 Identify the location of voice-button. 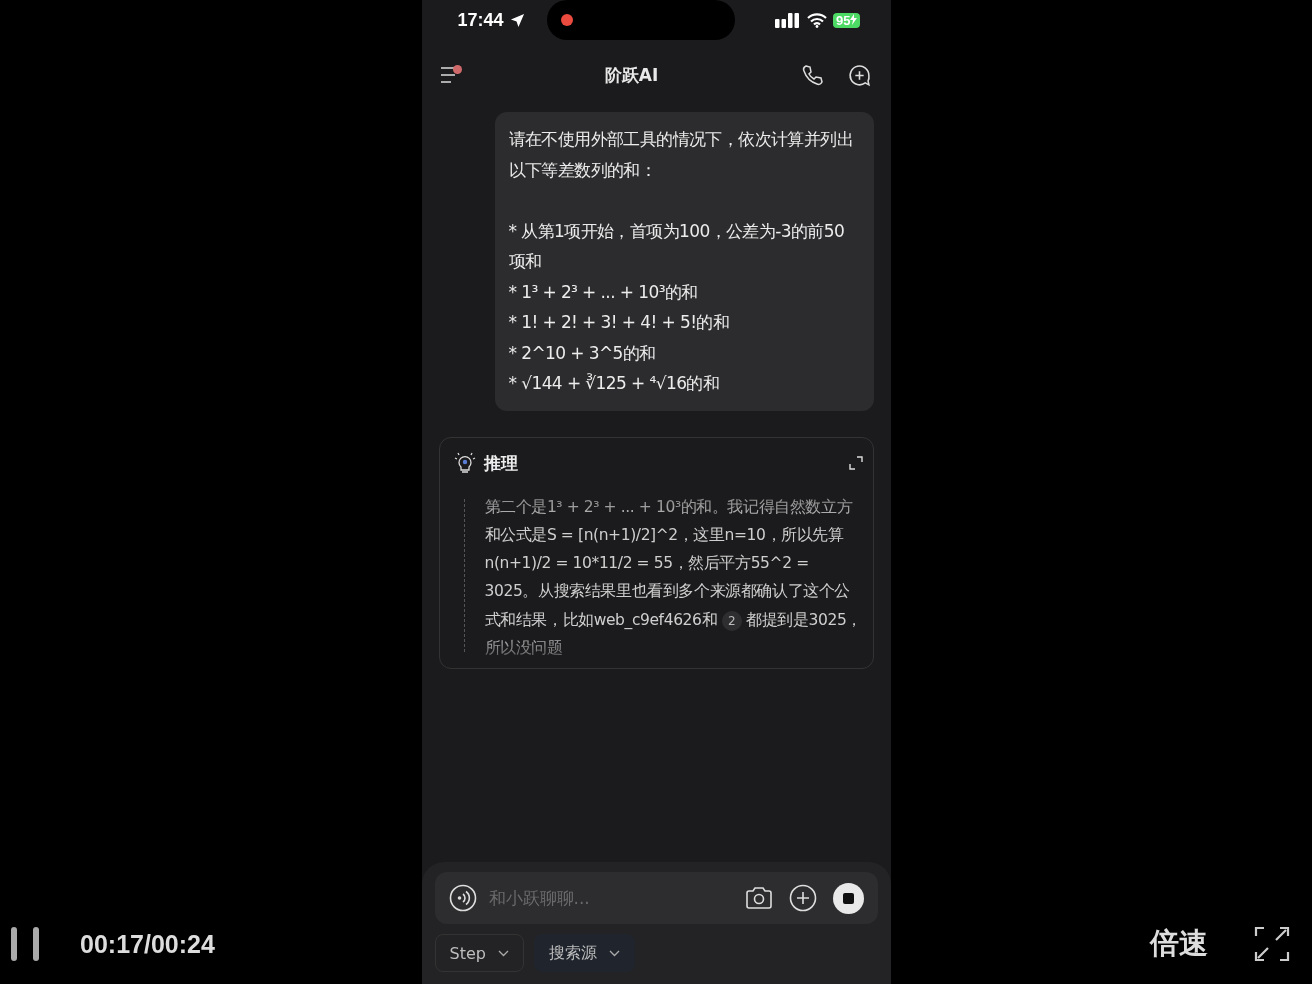
(462, 898).